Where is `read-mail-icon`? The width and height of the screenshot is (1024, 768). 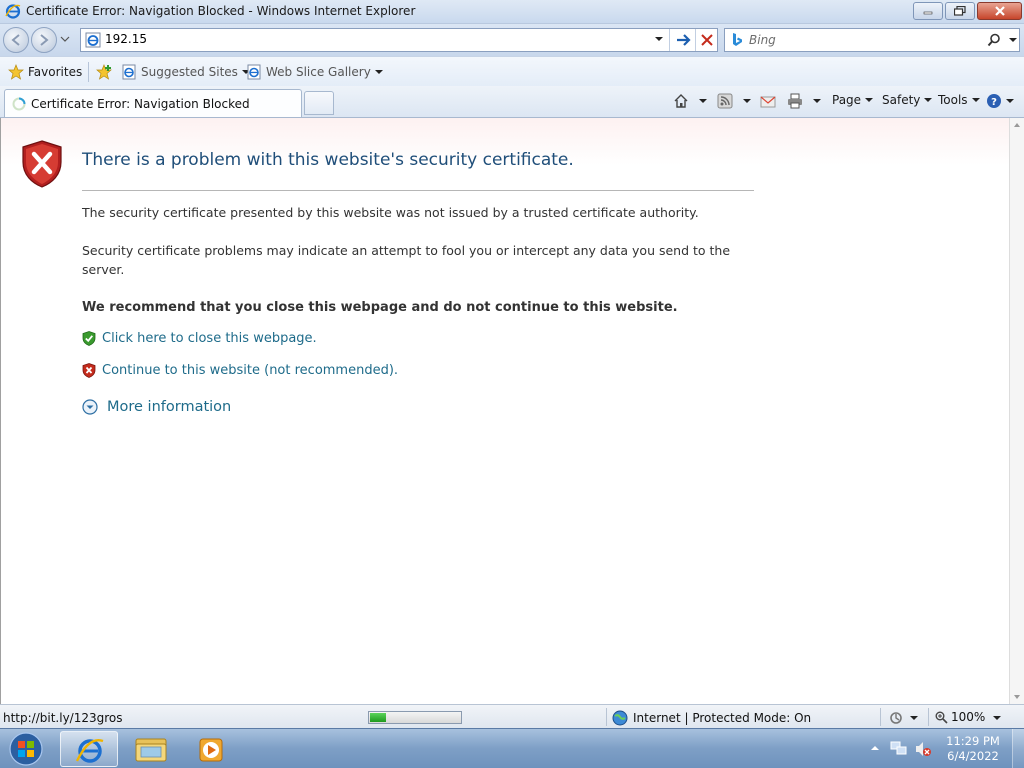 read-mail-icon is located at coordinates (768, 102).